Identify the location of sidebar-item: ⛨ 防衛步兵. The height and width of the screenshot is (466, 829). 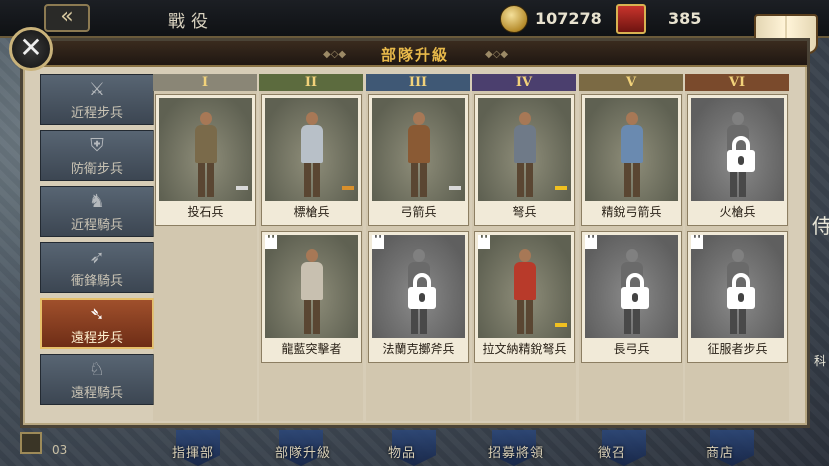
(97, 155).